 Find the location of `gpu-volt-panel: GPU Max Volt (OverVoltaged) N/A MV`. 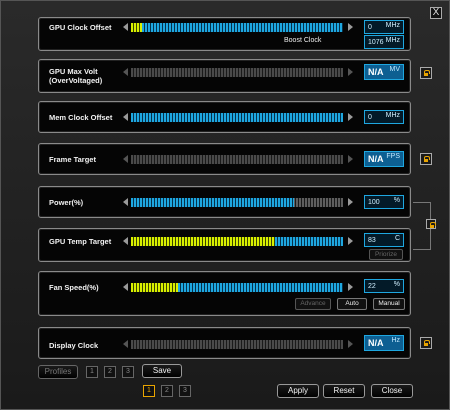

gpu-volt-panel: GPU Max Volt (OverVoltaged) N/A MV is located at coordinates (224, 76).